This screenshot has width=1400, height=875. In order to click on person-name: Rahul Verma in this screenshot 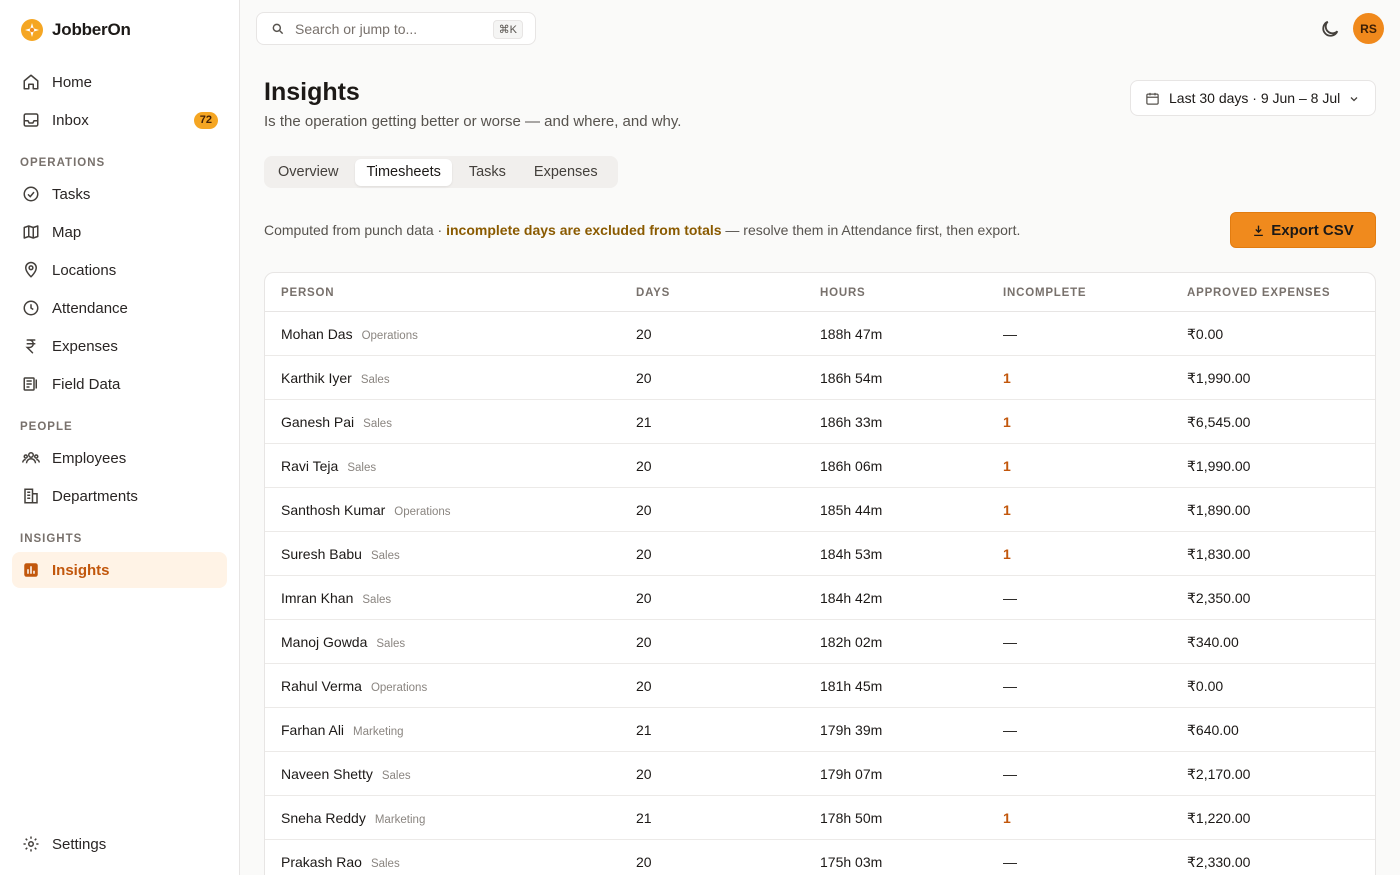, I will do `click(321, 686)`.